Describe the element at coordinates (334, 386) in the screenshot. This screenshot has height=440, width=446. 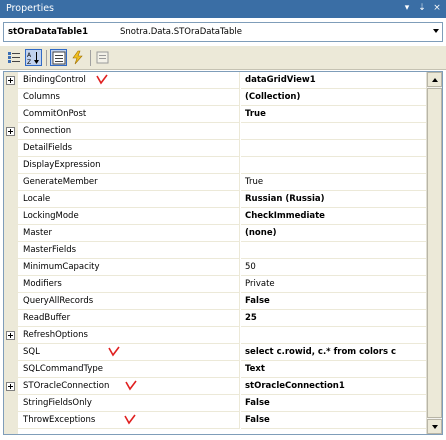
I see `property-value: stOracleConnection1` at that location.